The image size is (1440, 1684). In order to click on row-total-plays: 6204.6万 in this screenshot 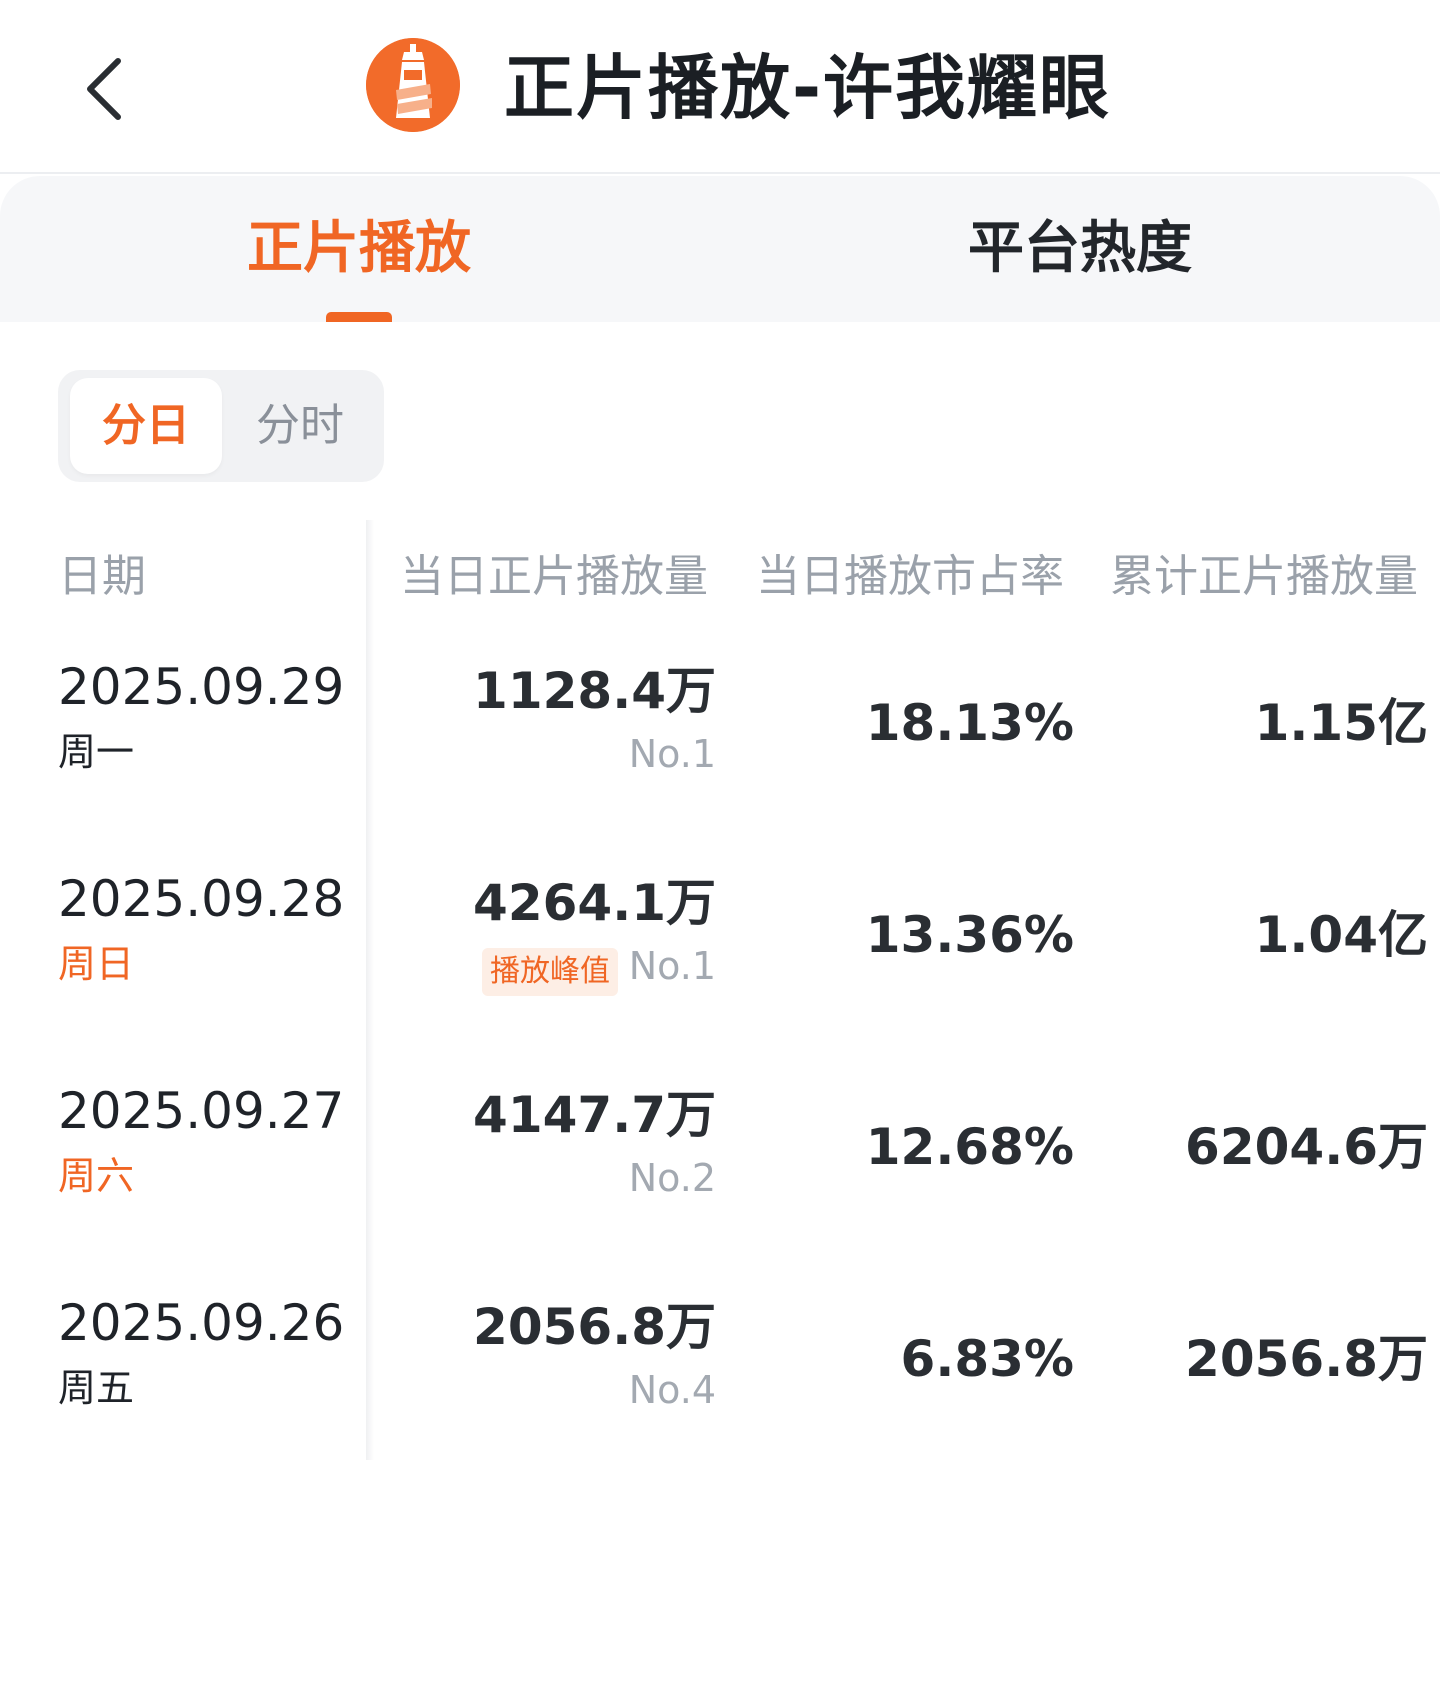, I will do `click(1306, 1147)`.